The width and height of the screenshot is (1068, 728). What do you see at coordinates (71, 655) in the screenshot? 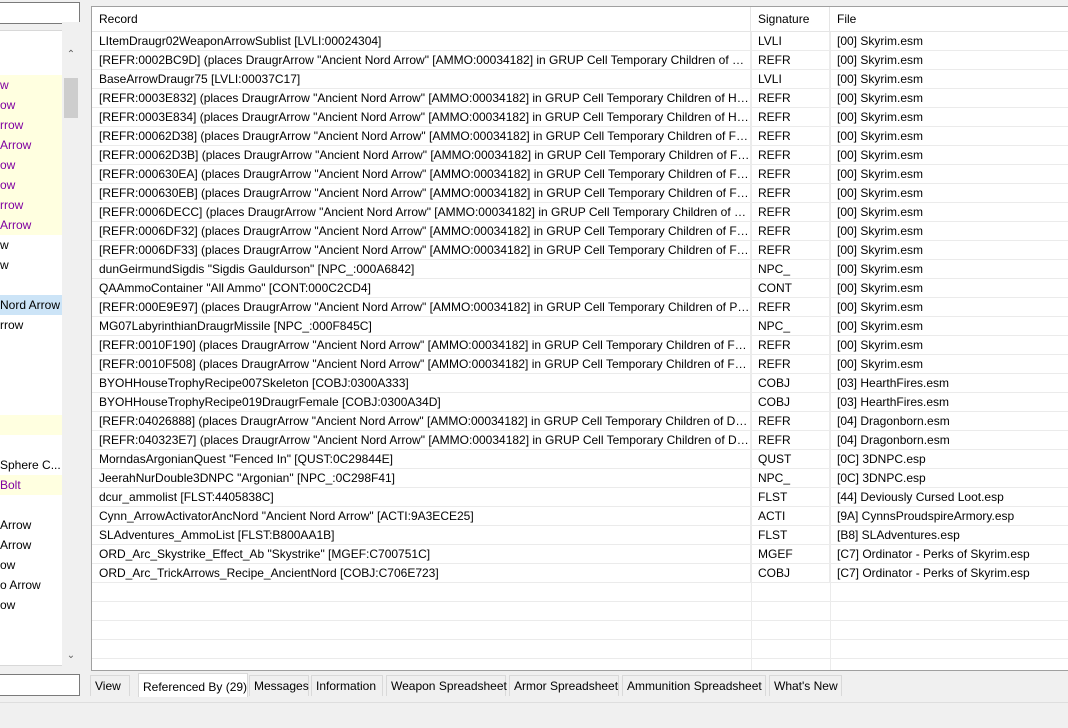
I see `chevron-down-icon: ⌄` at bounding box center [71, 655].